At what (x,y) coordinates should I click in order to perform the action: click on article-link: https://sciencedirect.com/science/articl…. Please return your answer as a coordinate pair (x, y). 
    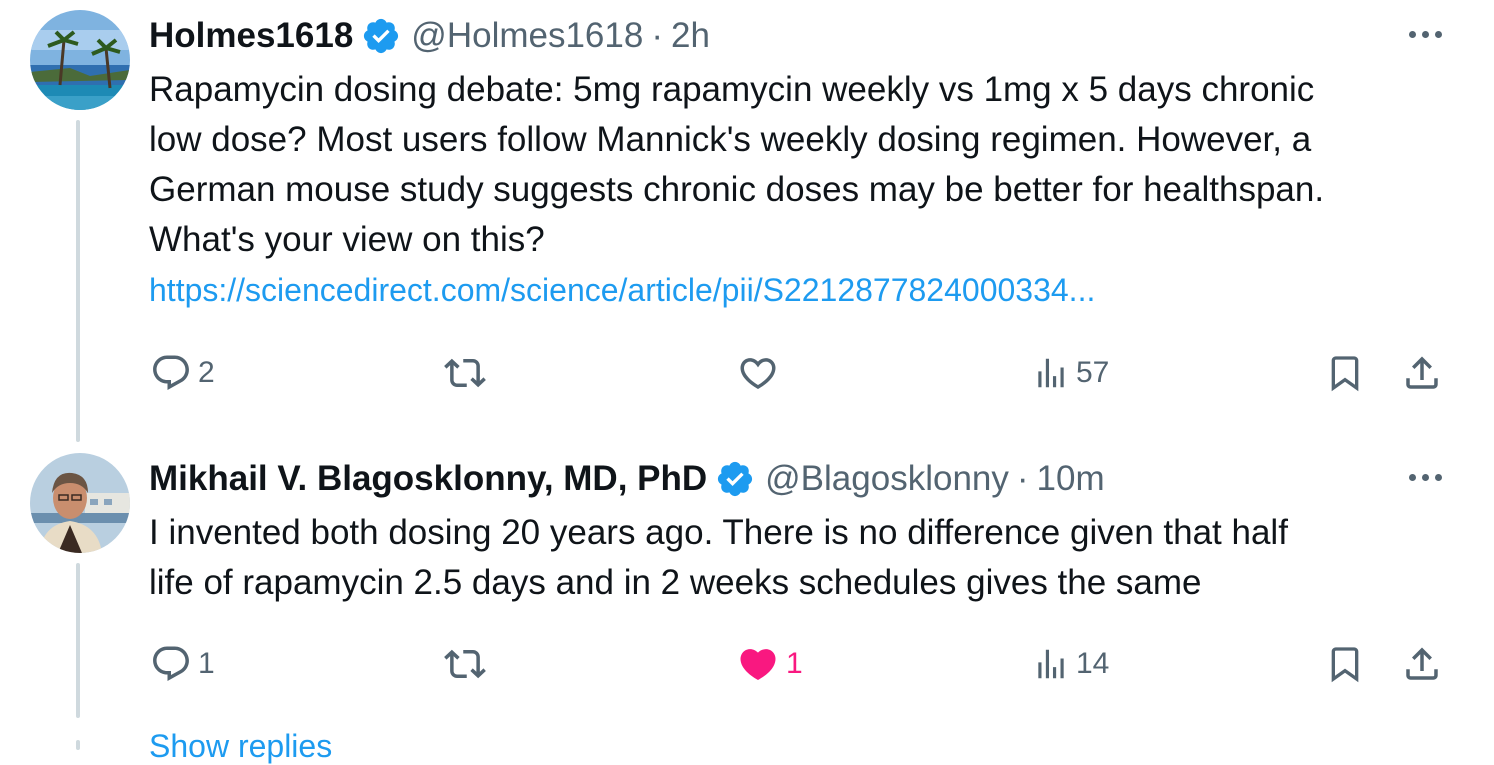
    Looking at the image, I should click on (622, 290).